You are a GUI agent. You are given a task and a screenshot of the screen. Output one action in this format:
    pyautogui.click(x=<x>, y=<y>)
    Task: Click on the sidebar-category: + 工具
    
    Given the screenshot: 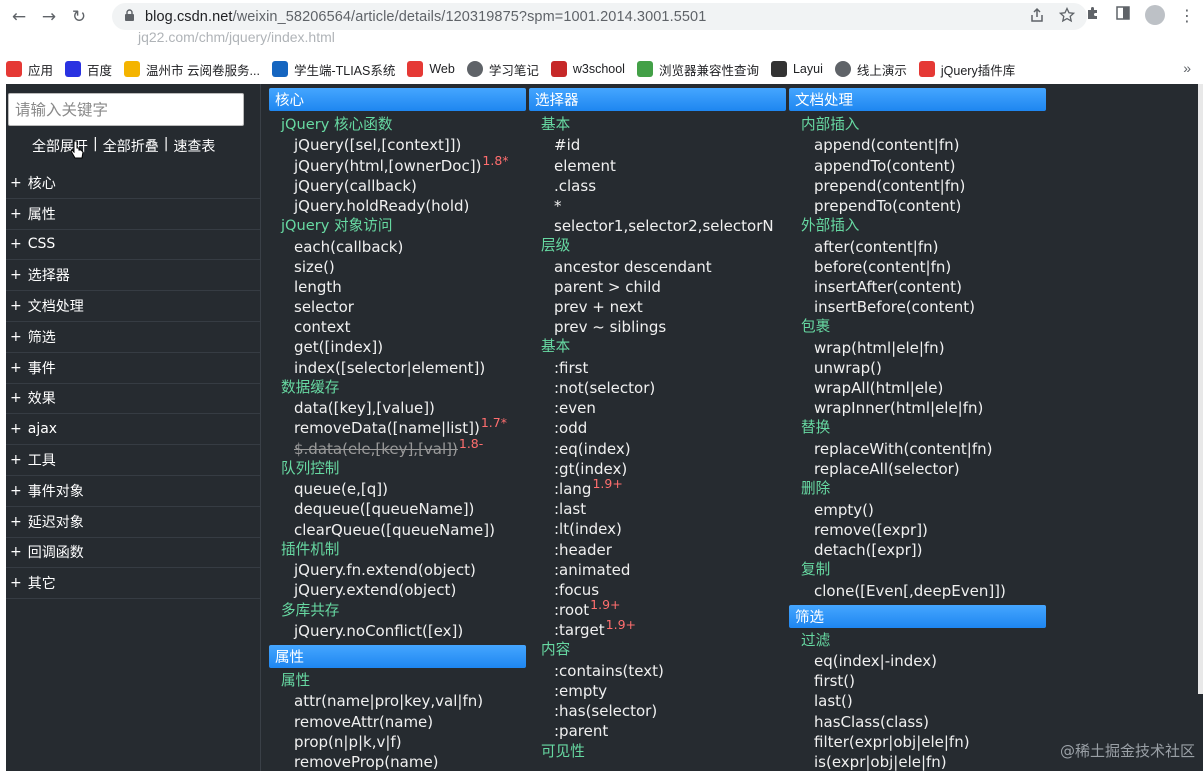 What is the action you would take?
    pyautogui.click(x=133, y=460)
    